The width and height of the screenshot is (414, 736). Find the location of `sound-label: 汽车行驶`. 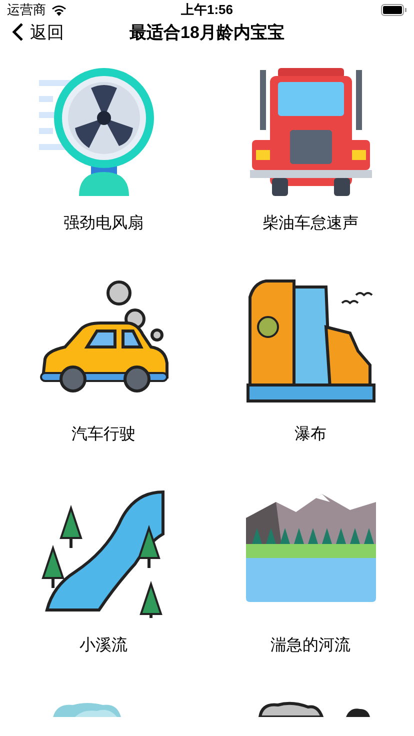

sound-label: 汽车行驶 is located at coordinates (104, 434).